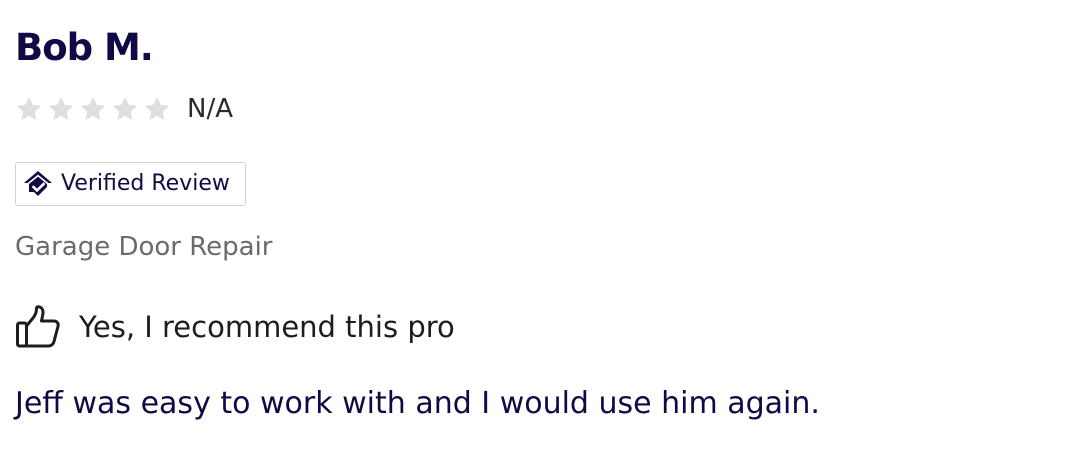 The image size is (1086, 468). Describe the element at coordinates (38, 327) in the screenshot. I see `thumbs-up-icon` at that location.